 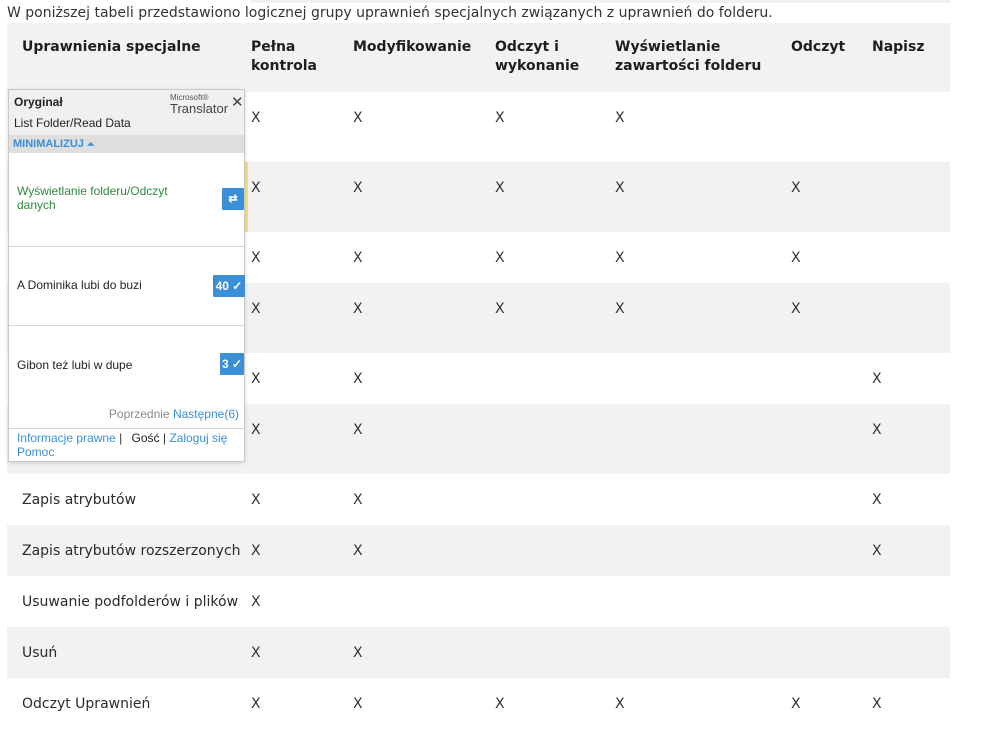 I want to click on selection-highlight, so click(x=246, y=197).